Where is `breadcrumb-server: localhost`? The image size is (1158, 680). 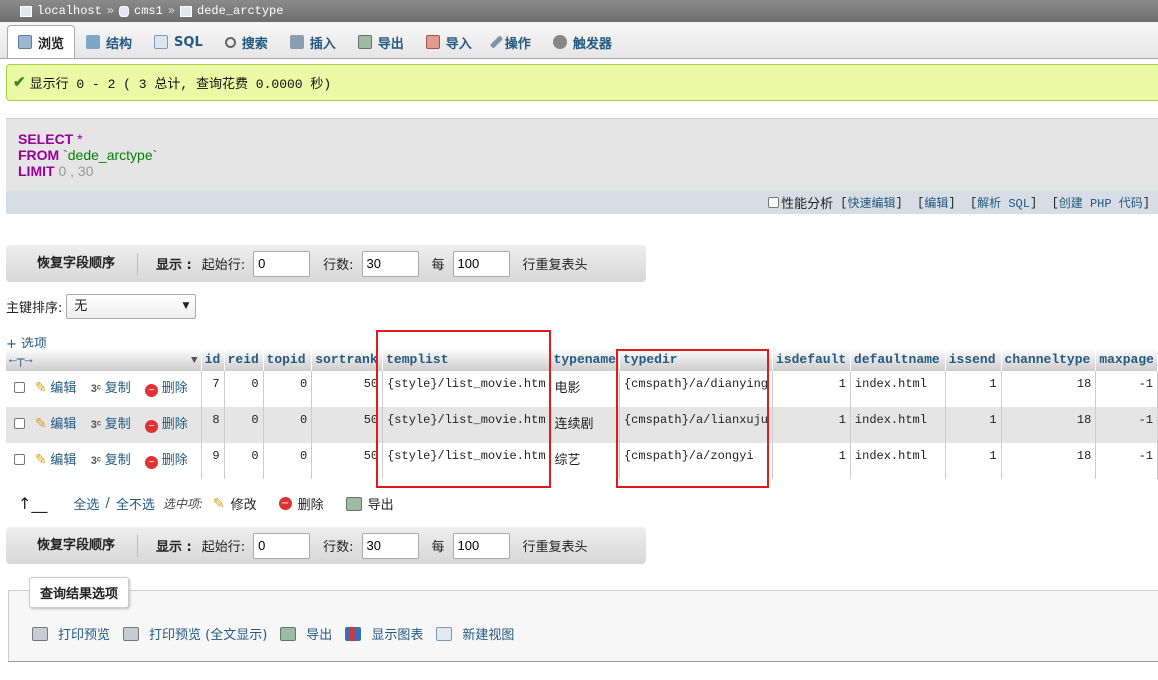 breadcrumb-server: localhost is located at coordinates (69, 11).